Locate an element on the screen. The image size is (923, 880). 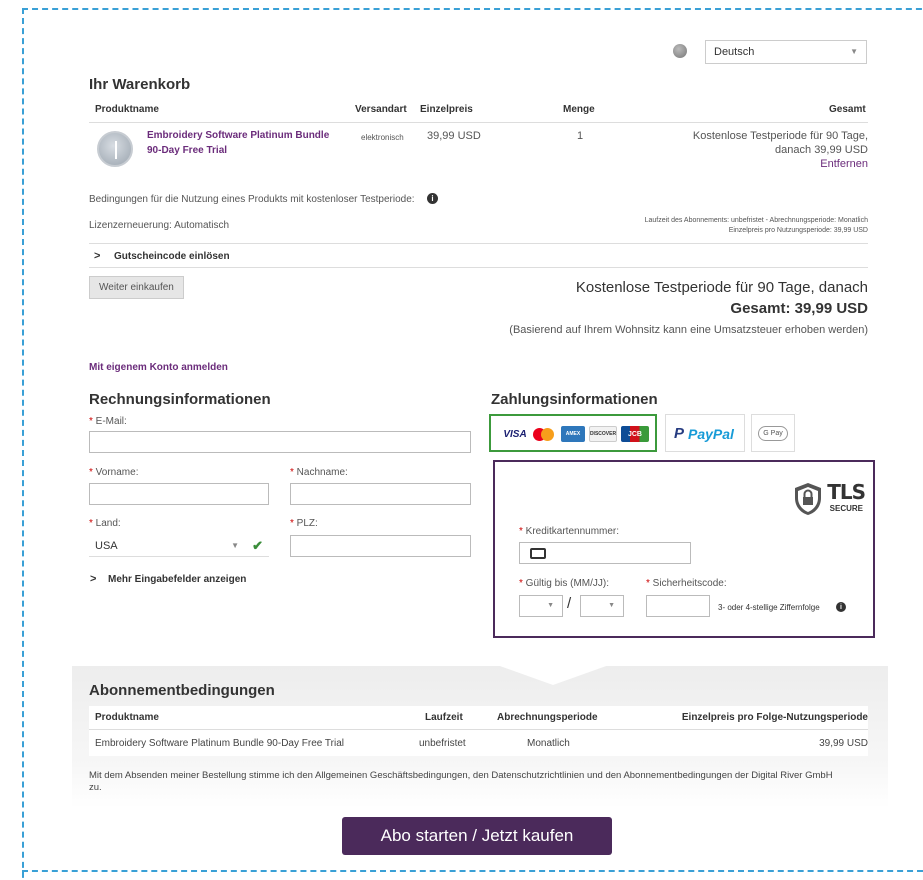
summary-total-label: Gesamt: is located at coordinates (760, 308).